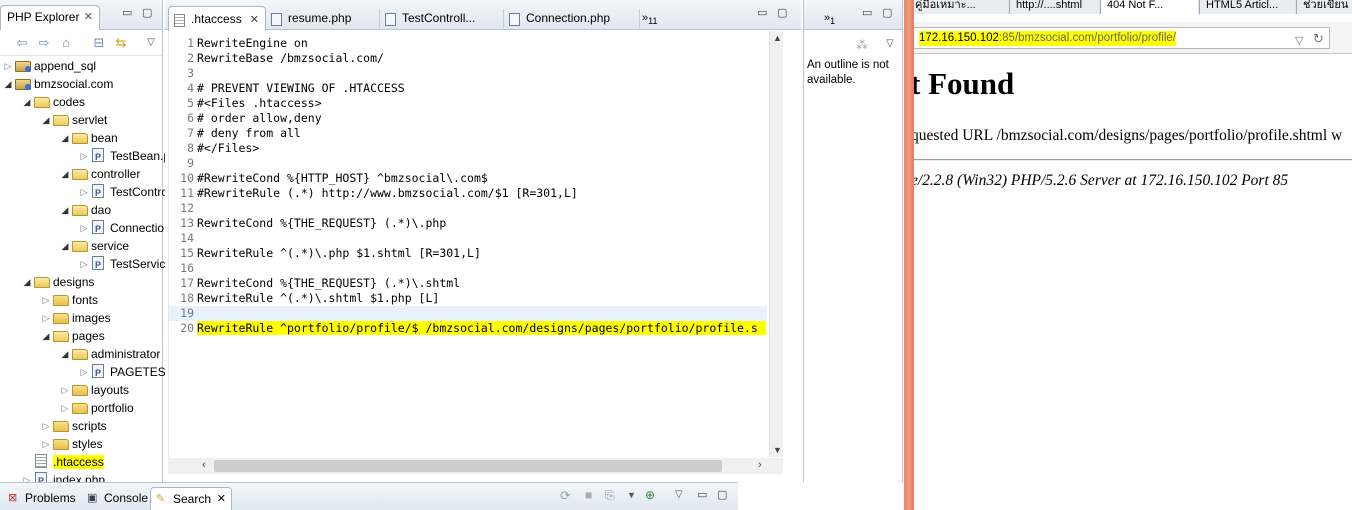 The width and height of the screenshot is (1352, 510). Describe the element at coordinates (69, 300) in the screenshot. I see `tree-item: ▷ fonts` at that location.